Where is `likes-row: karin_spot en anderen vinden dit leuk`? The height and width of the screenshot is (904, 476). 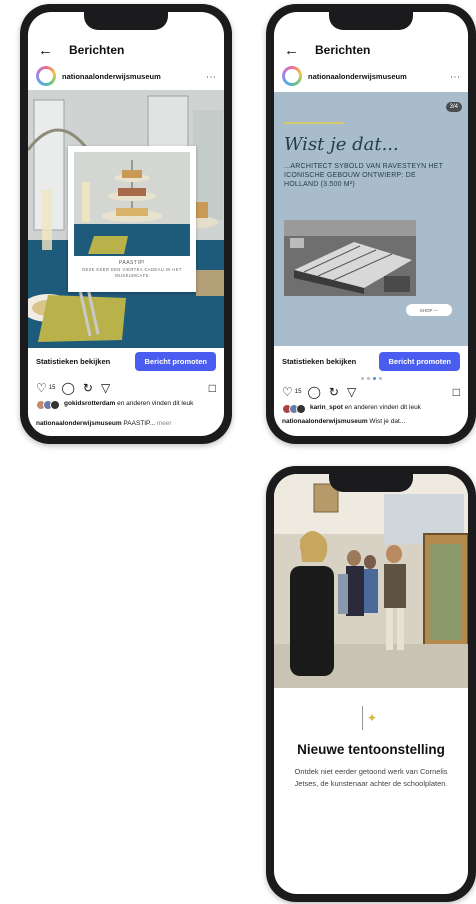 likes-row: karin_spot en anderen vinden dit leuk is located at coordinates (371, 409).